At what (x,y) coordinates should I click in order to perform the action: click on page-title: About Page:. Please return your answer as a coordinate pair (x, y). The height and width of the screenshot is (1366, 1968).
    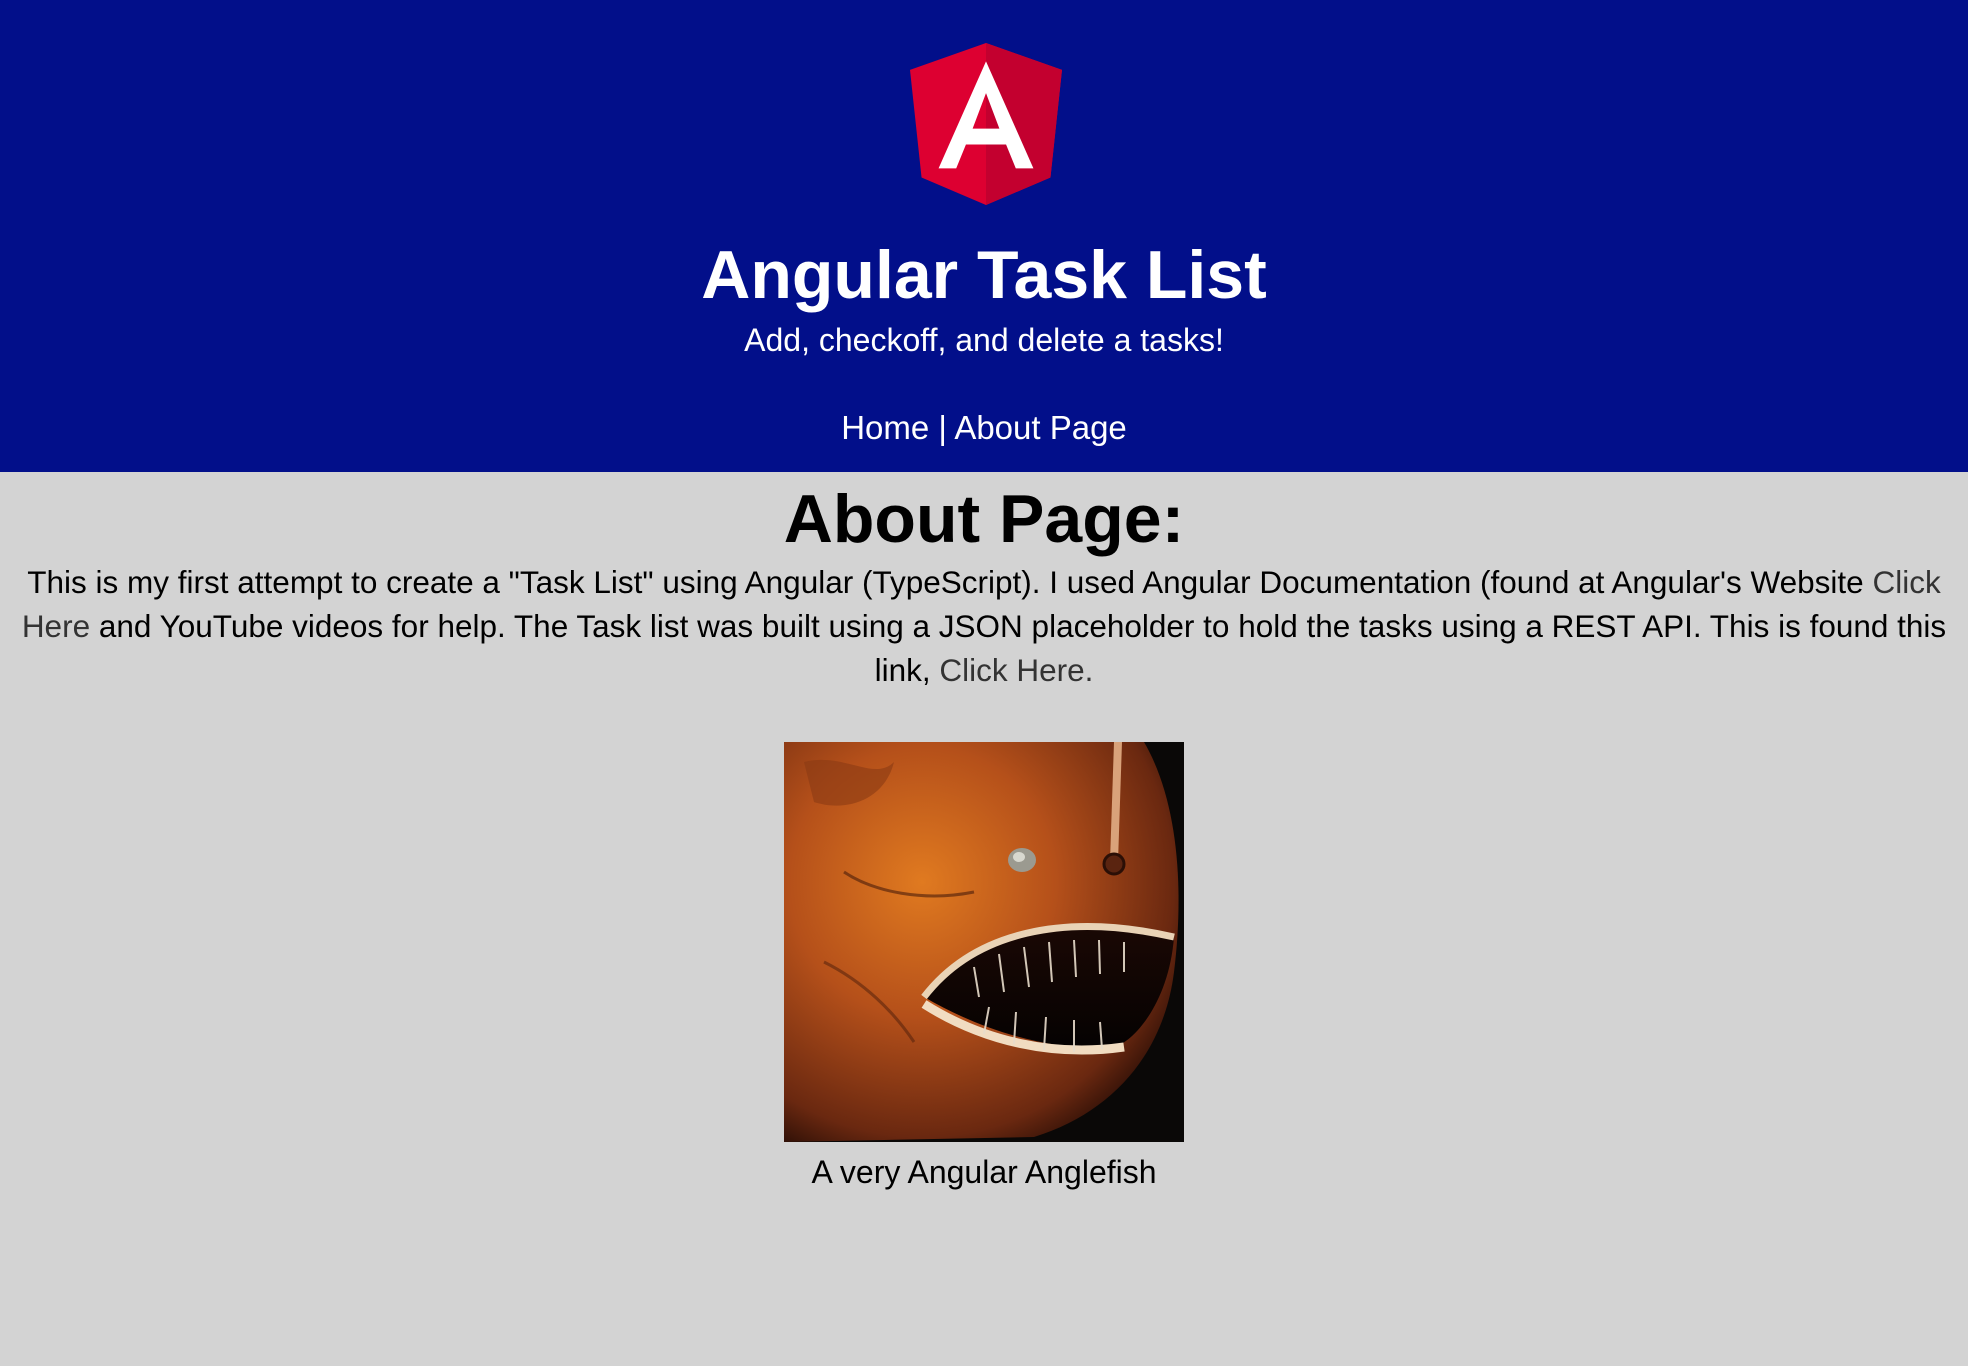
    Looking at the image, I should click on (984, 519).